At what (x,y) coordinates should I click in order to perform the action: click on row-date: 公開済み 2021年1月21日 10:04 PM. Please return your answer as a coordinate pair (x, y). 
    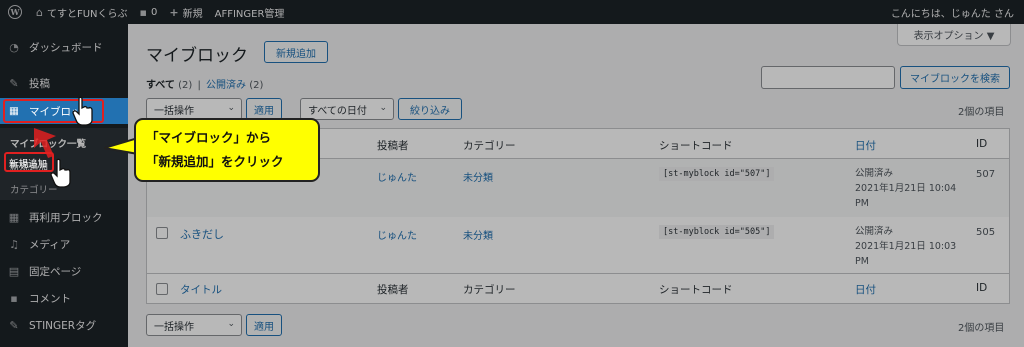
    Looking at the image, I should click on (905, 188).